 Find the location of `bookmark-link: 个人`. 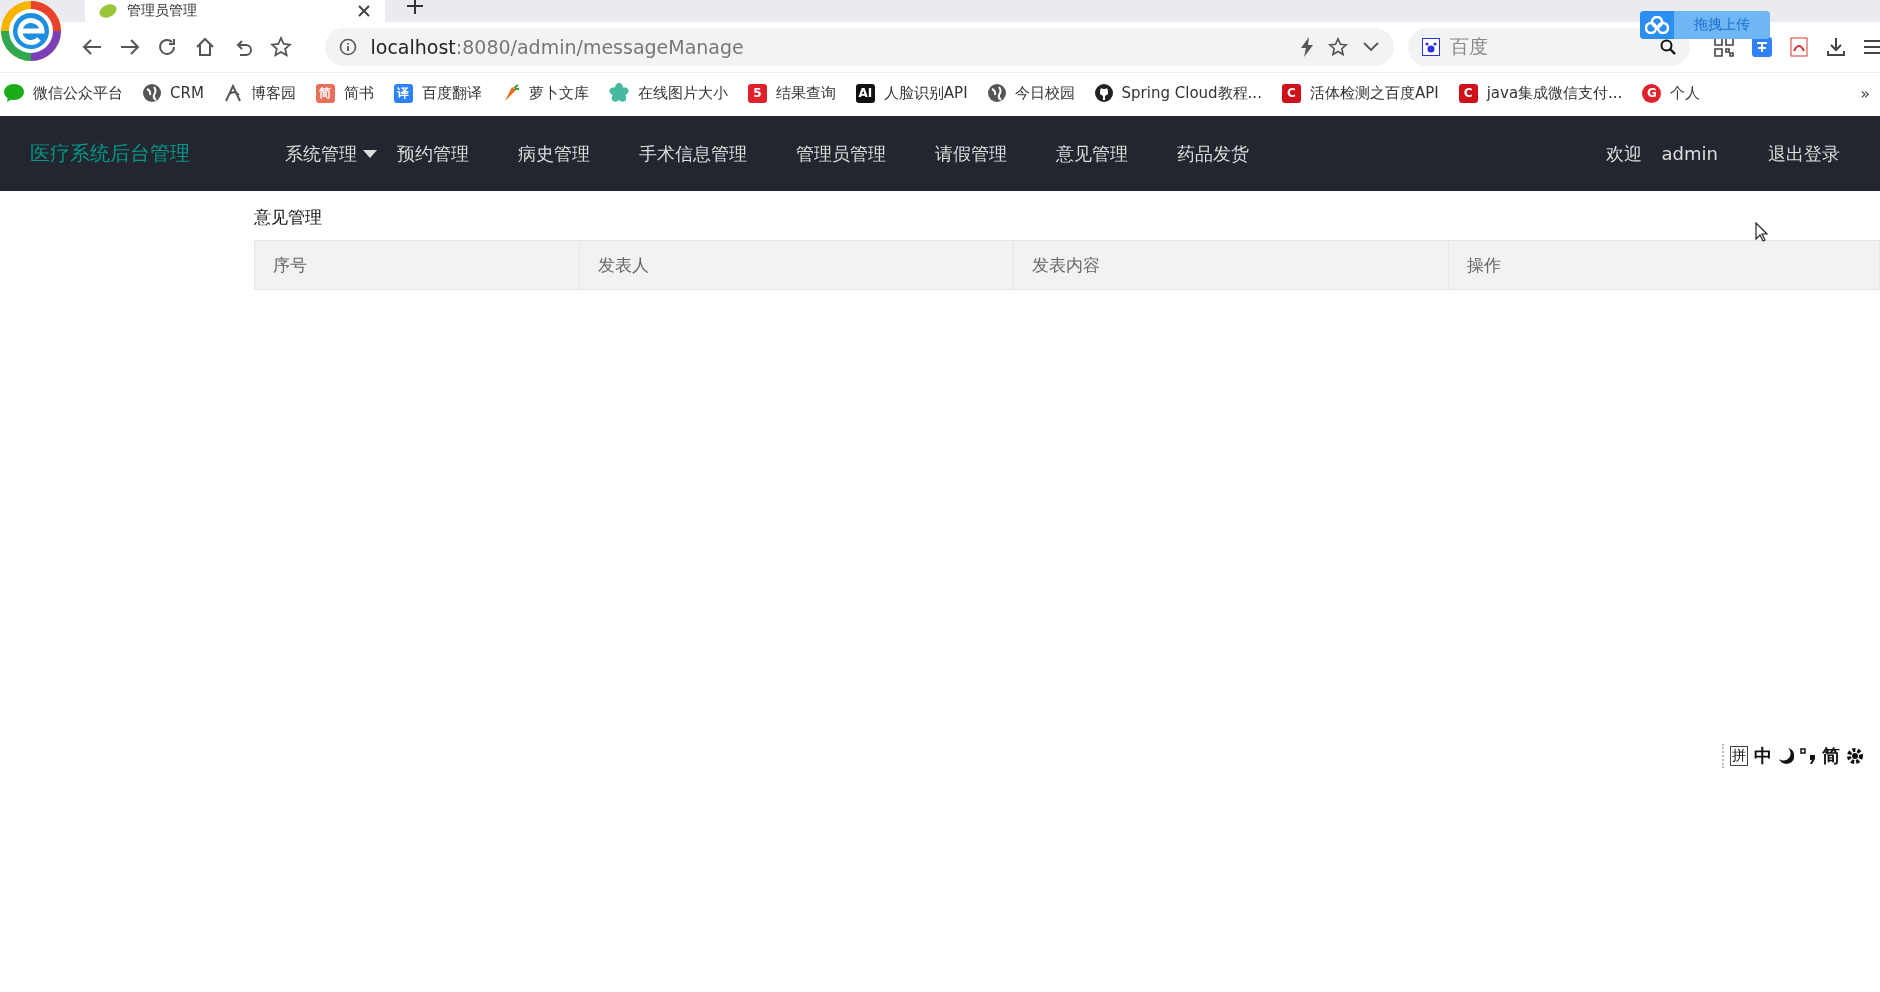

bookmark-link: 个人 is located at coordinates (1685, 93).